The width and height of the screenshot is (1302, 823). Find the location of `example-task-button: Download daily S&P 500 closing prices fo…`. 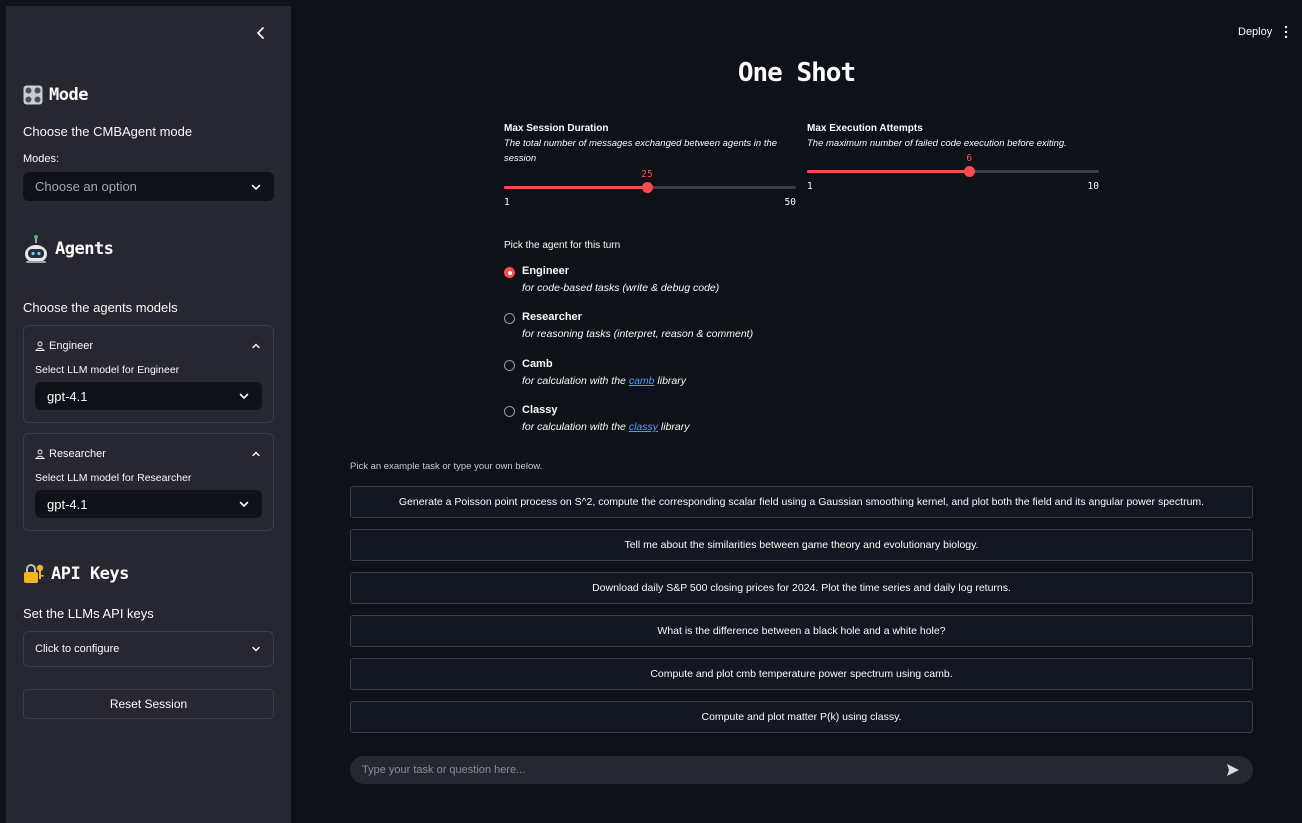

example-task-button: Download daily S&P 500 closing prices fo… is located at coordinates (801, 588).